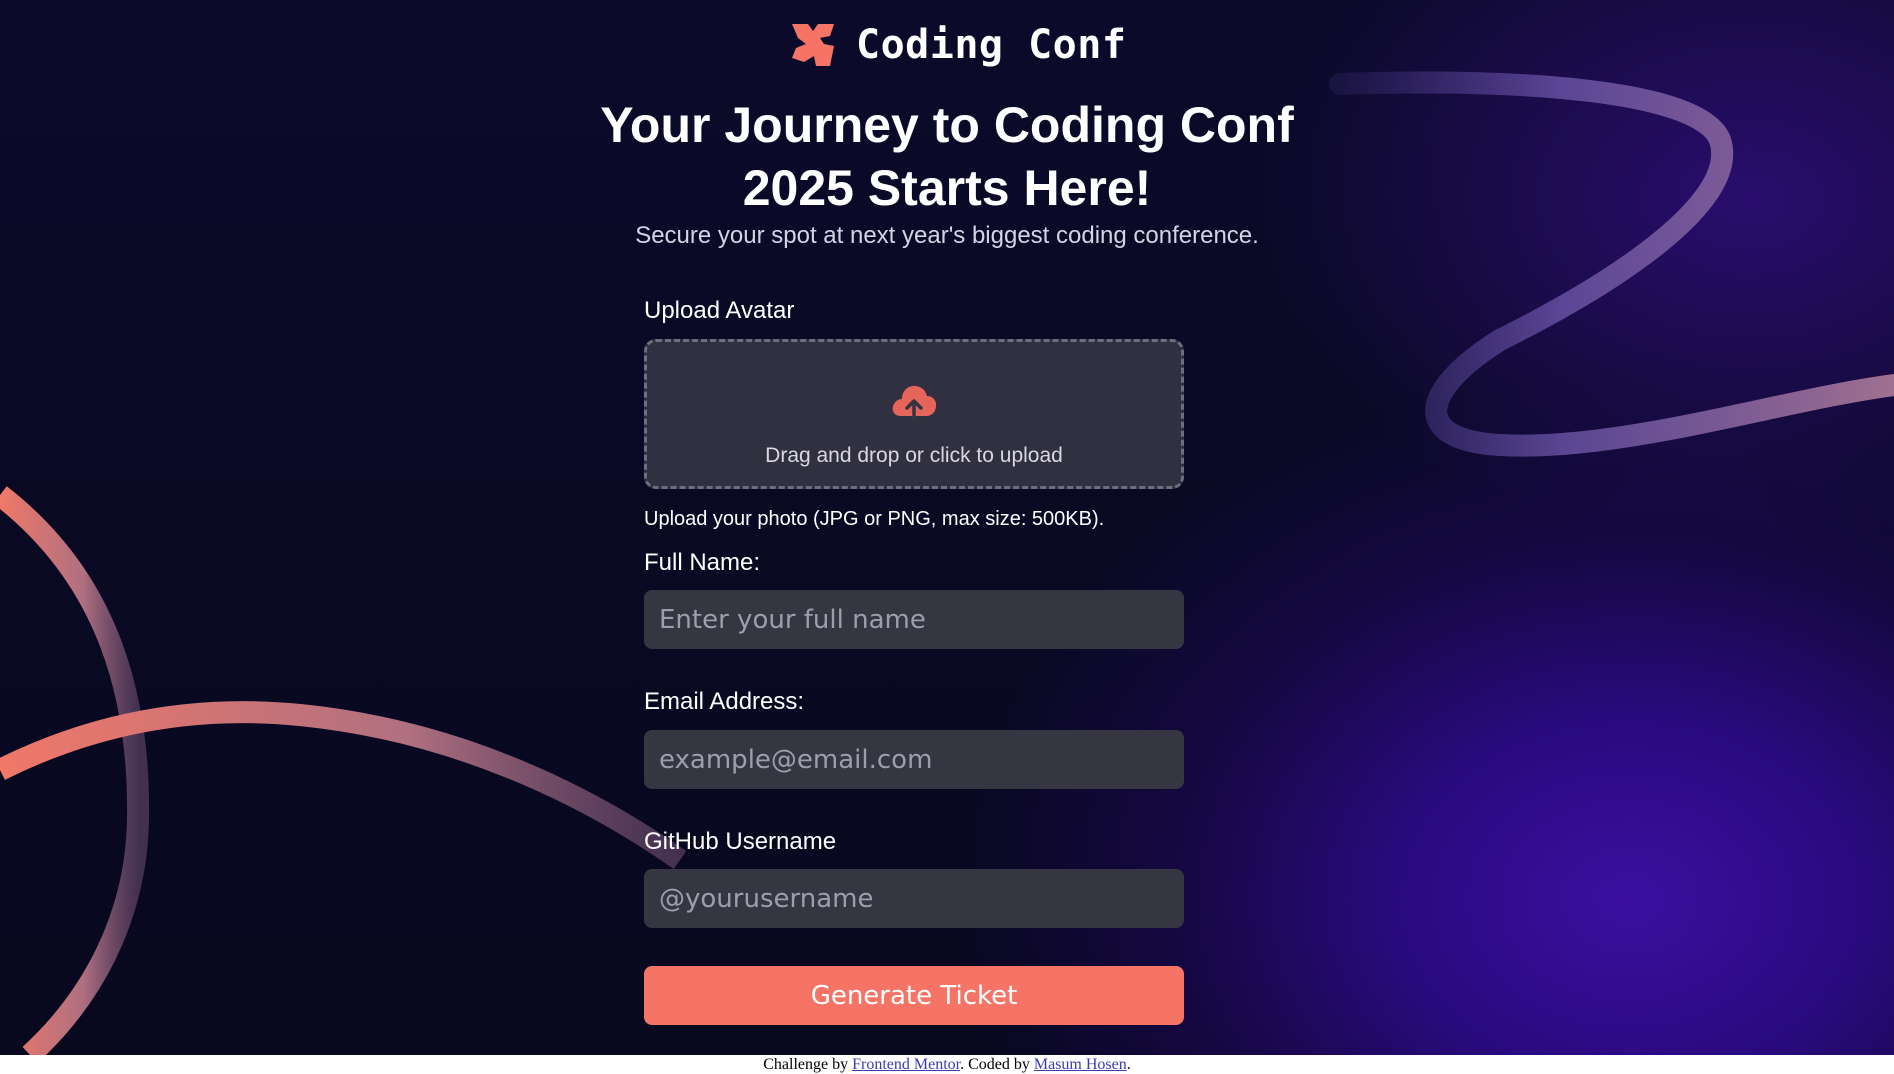  Describe the element at coordinates (813, 45) in the screenshot. I see `logo-mark-icon` at that location.